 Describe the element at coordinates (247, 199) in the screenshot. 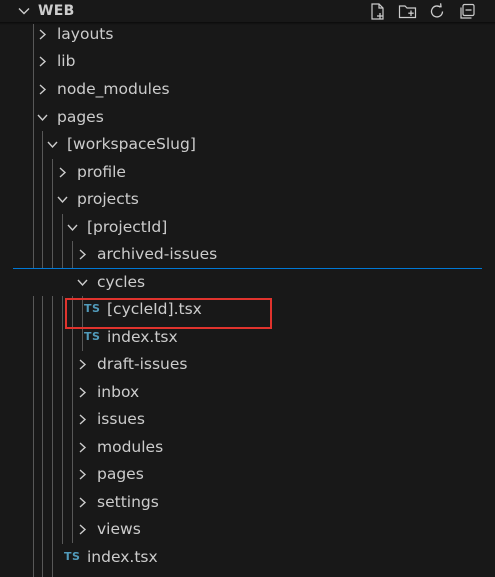

I see `tree-item-projects: projects` at that location.